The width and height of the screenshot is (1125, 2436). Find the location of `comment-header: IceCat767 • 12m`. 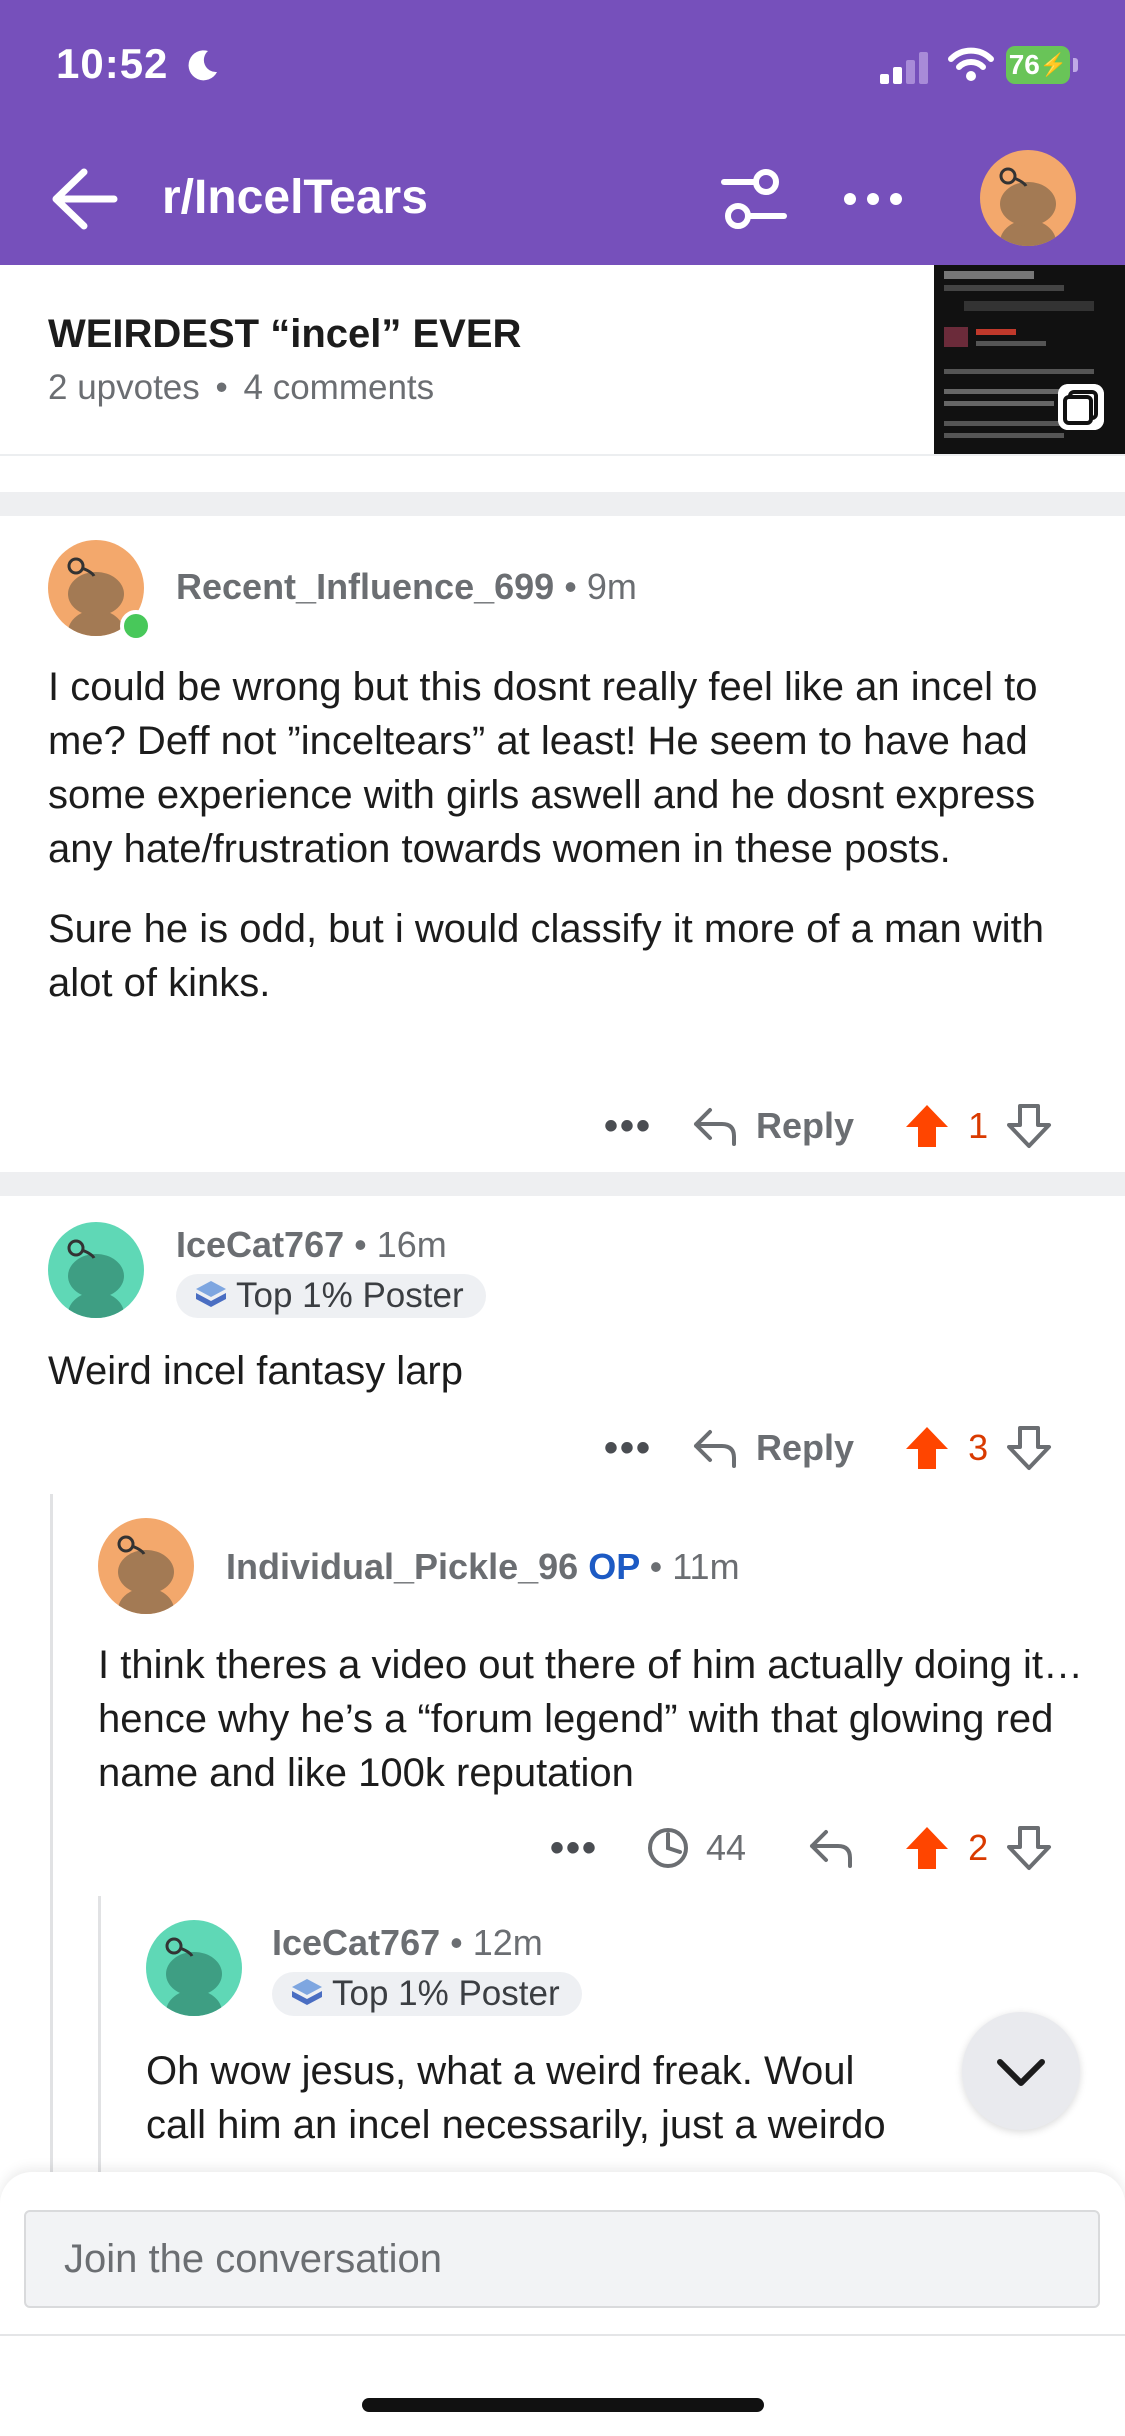

comment-header: IceCat767 • 12m is located at coordinates (407, 1942).